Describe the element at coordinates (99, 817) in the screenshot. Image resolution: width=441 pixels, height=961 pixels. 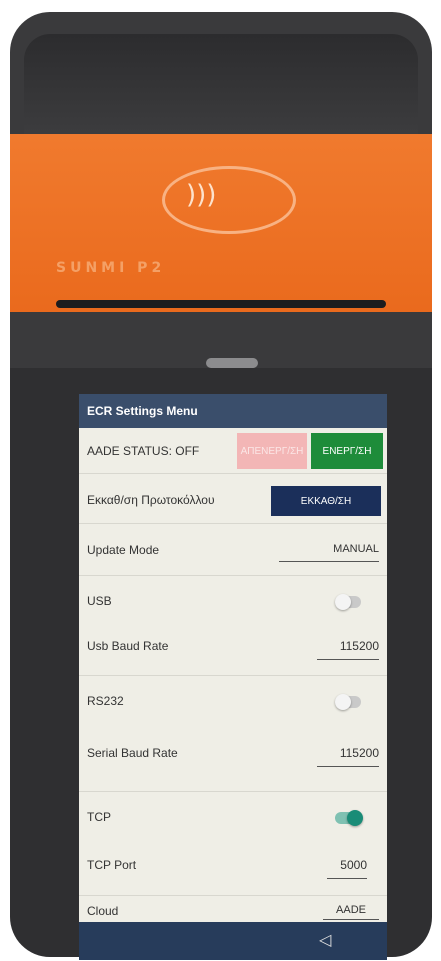
I see `tcp-label: TCP` at that location.